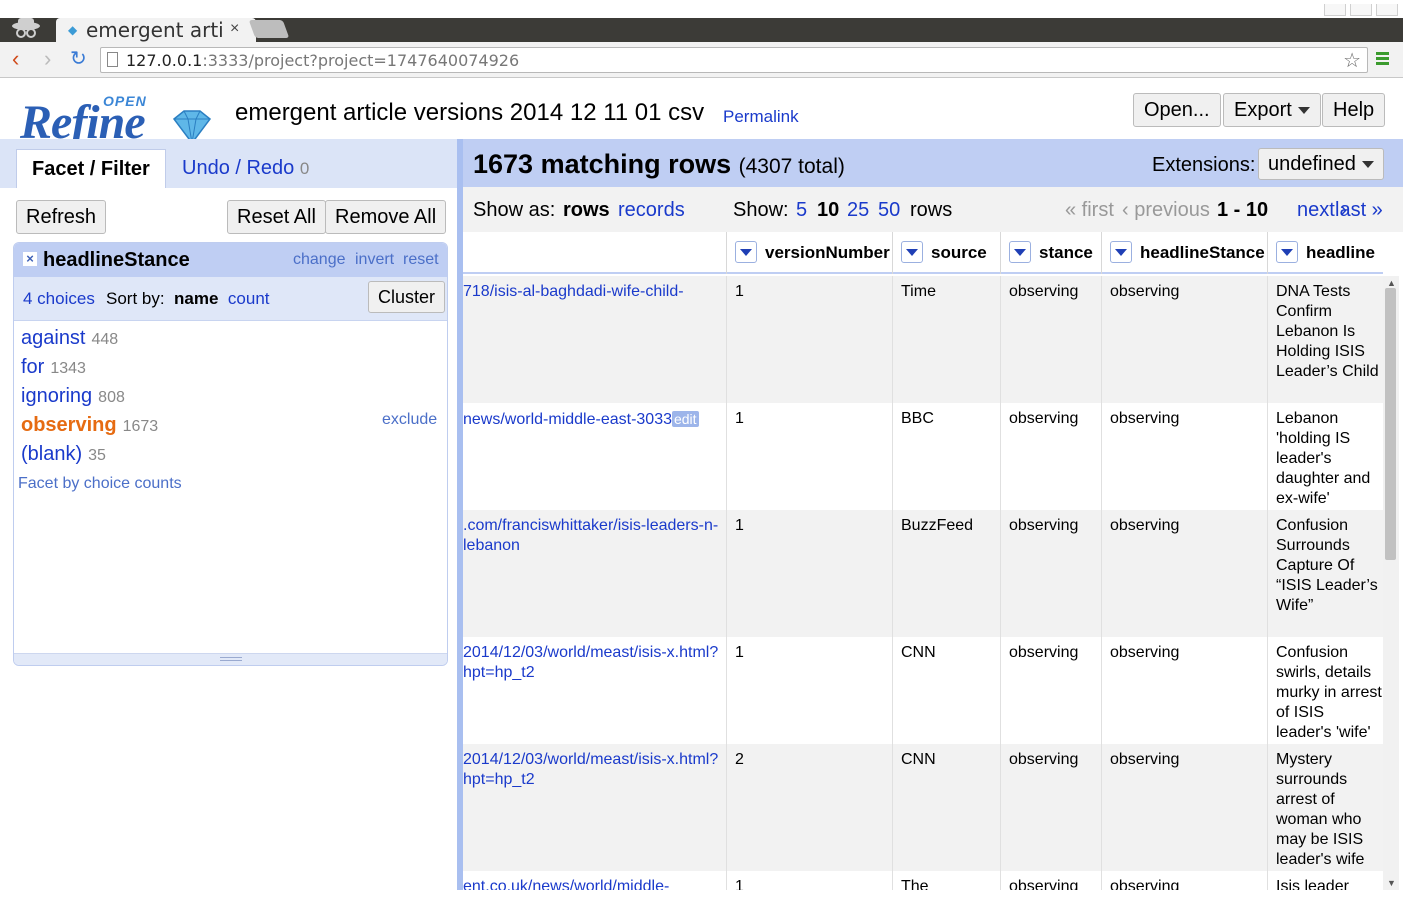  What do you see at coordinates (1166, 210) in the screenshot?
I see `previous-page-link: ‹ previous` at bounding box center [1166, 210].